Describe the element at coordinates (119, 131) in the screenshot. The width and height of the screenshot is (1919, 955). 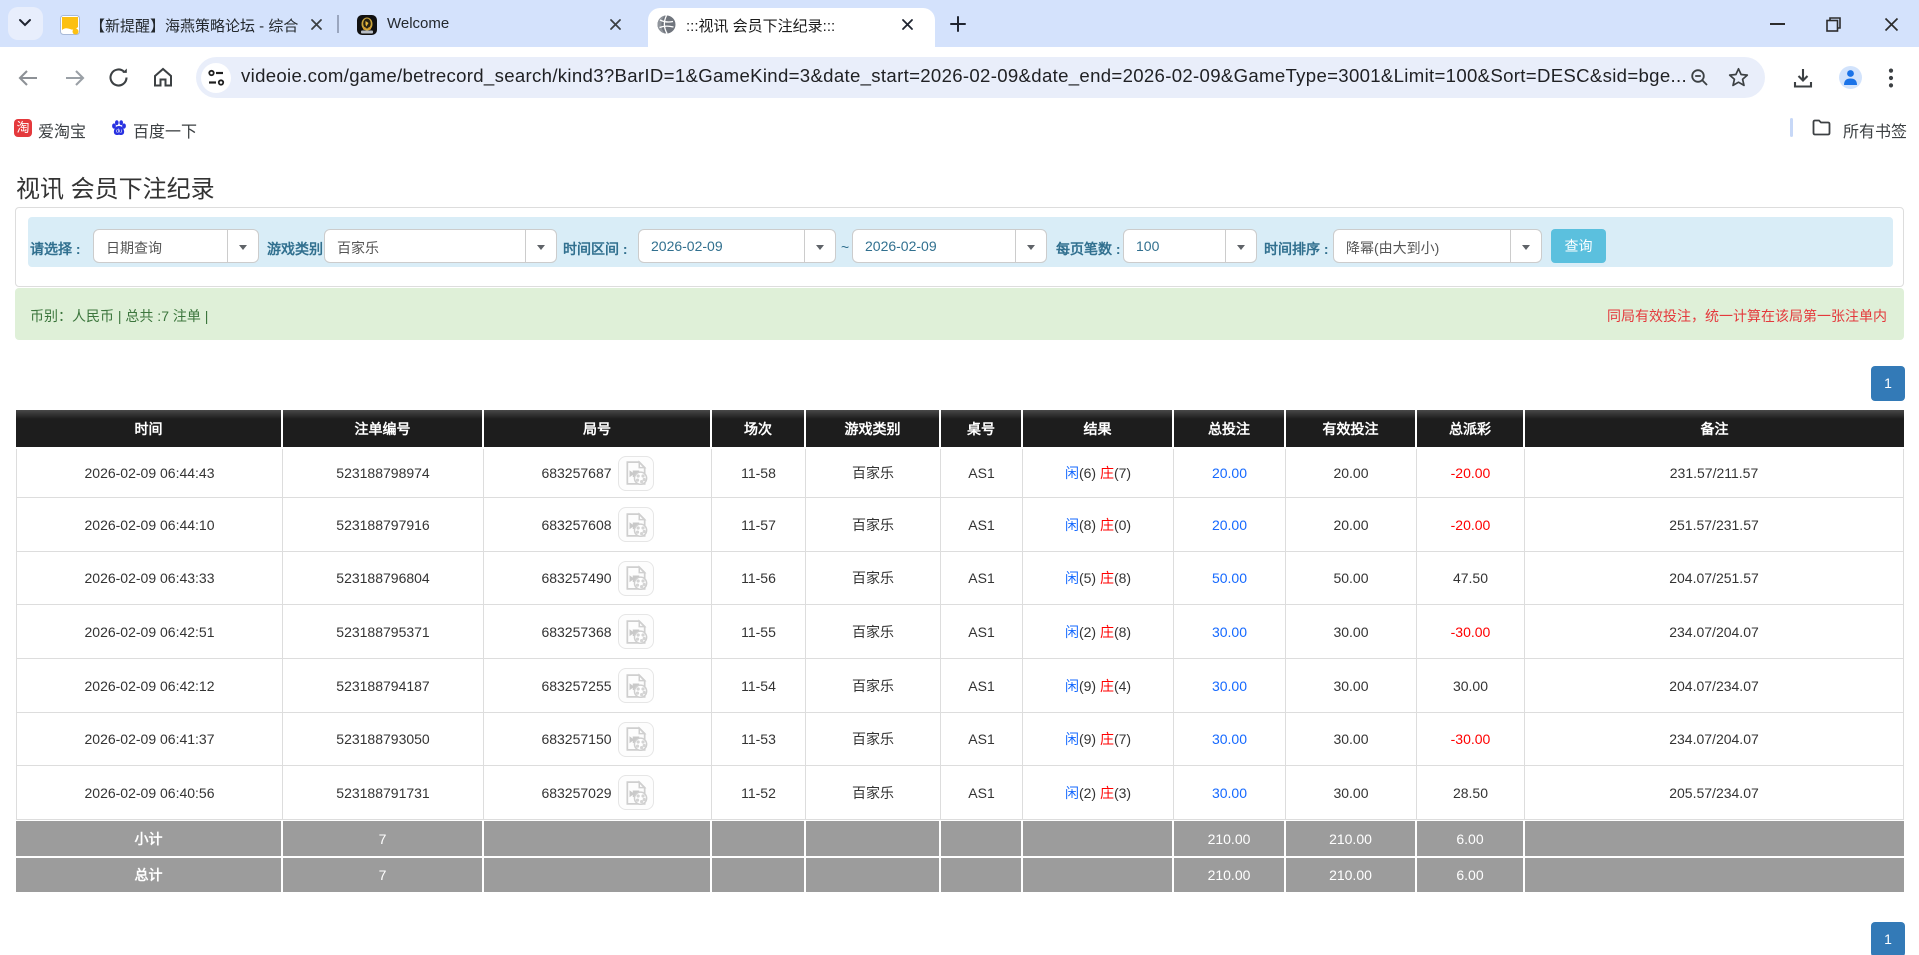
I see `svg-text: du` at that location.